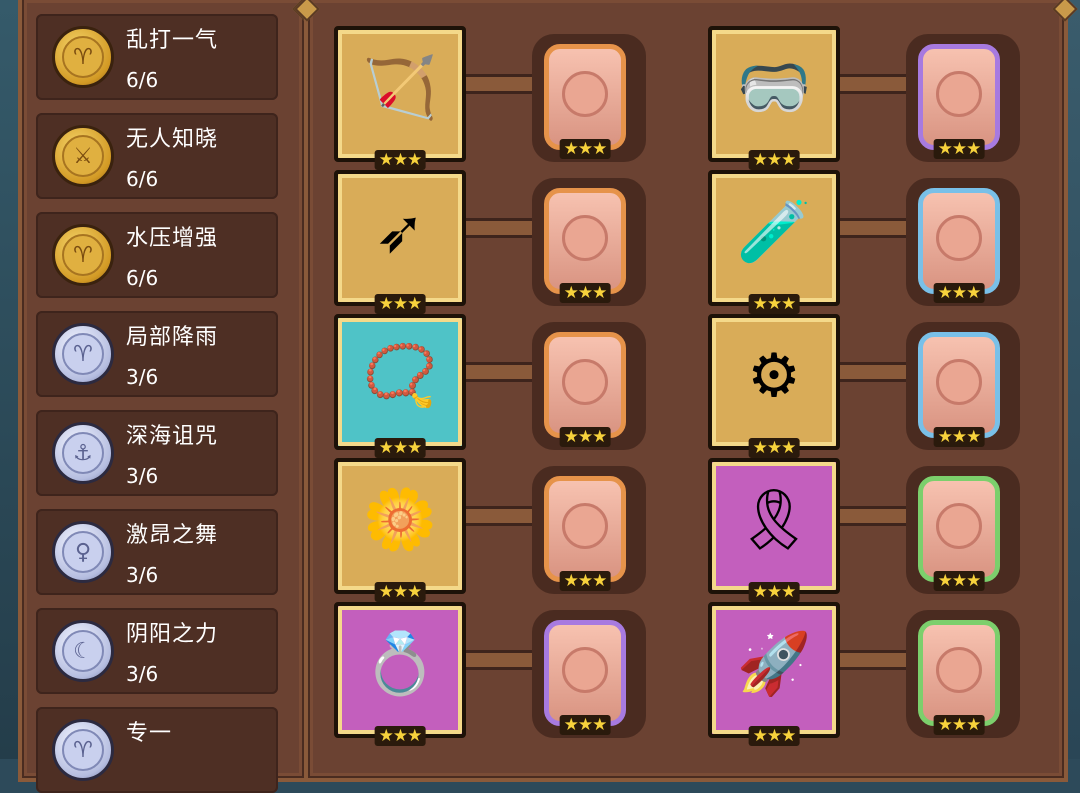 This screenshot has height=793, width=1080. I want to click on equipment-item-card: 🚀 ★★★, so click(774, 674).